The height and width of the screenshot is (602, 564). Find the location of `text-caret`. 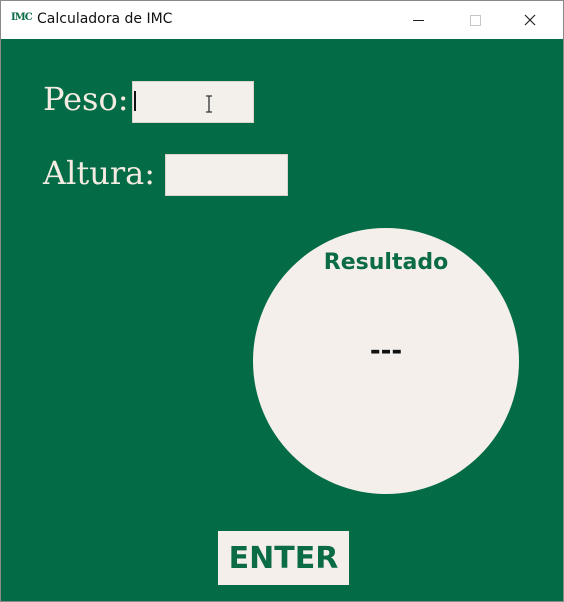

text-caret is located at coordinates (135, 101).